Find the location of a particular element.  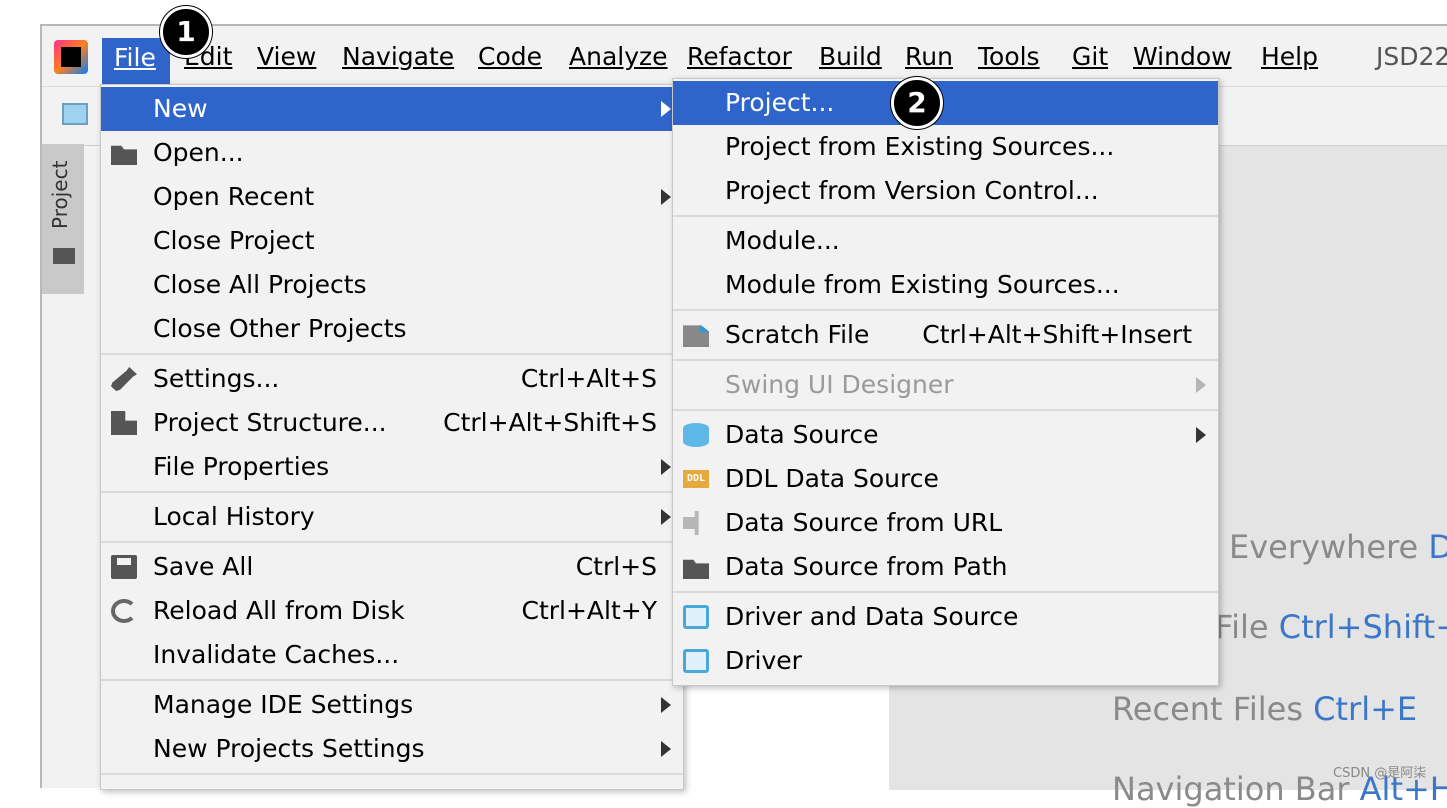

file-menu-close-all-projects: Close All Projects is located at coordinates (392, 285).